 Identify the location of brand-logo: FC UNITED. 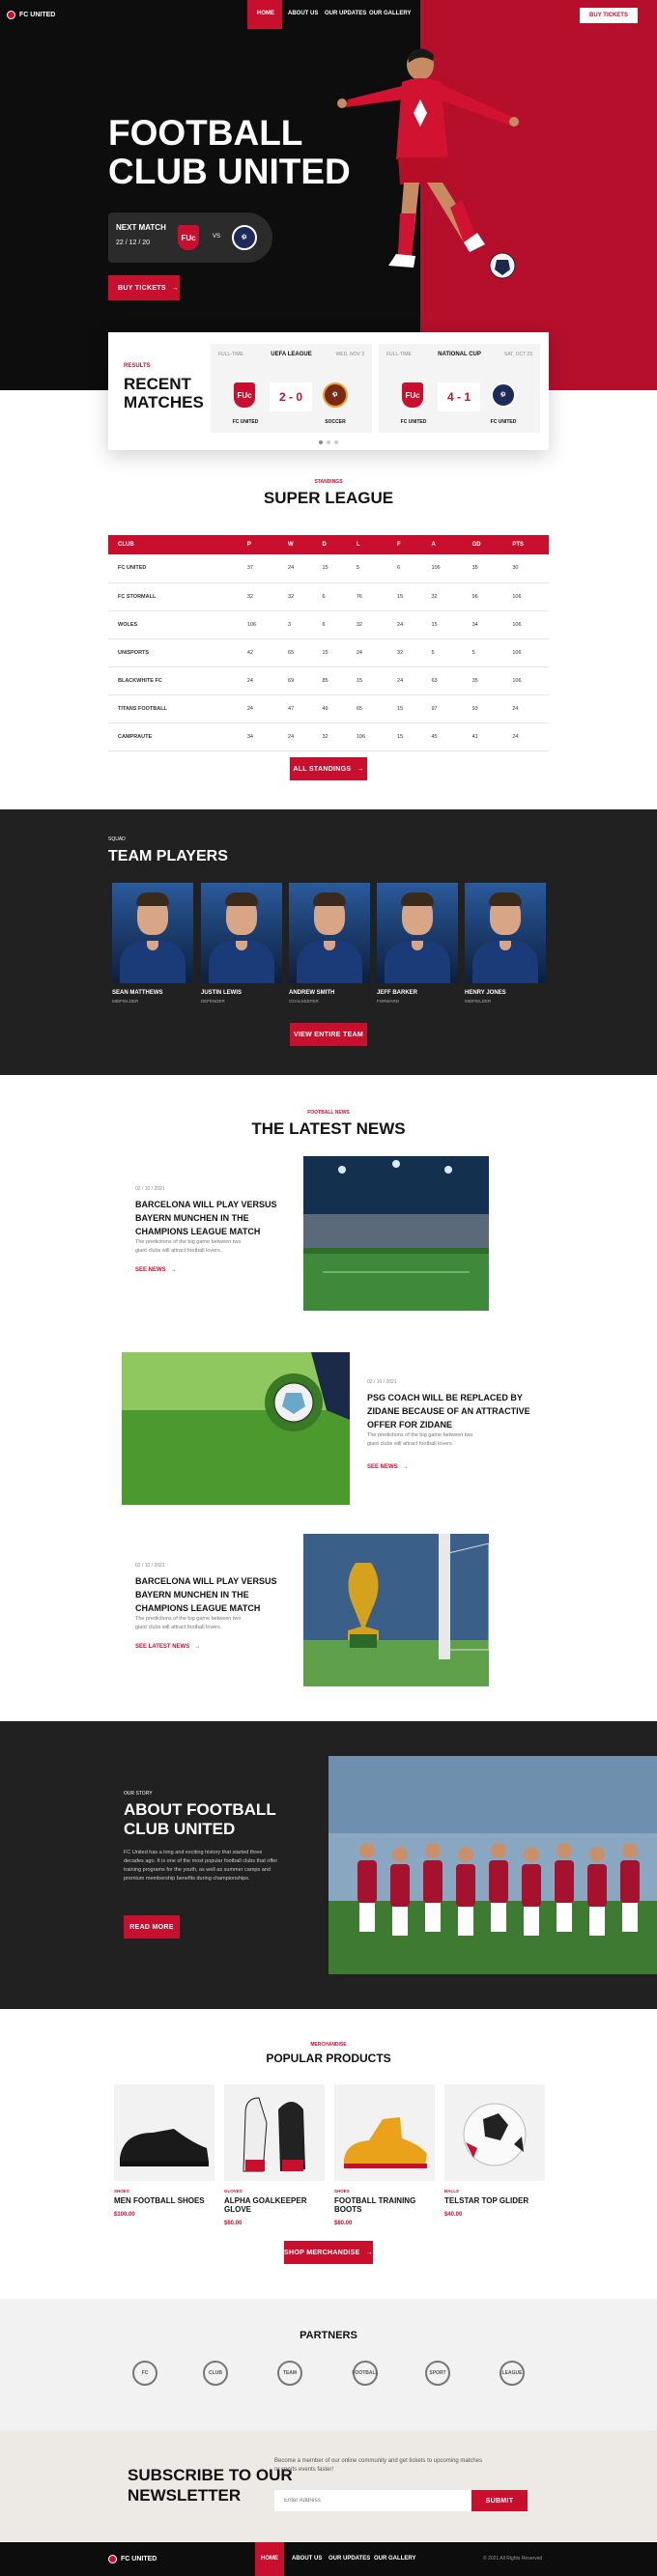
(31, 15).